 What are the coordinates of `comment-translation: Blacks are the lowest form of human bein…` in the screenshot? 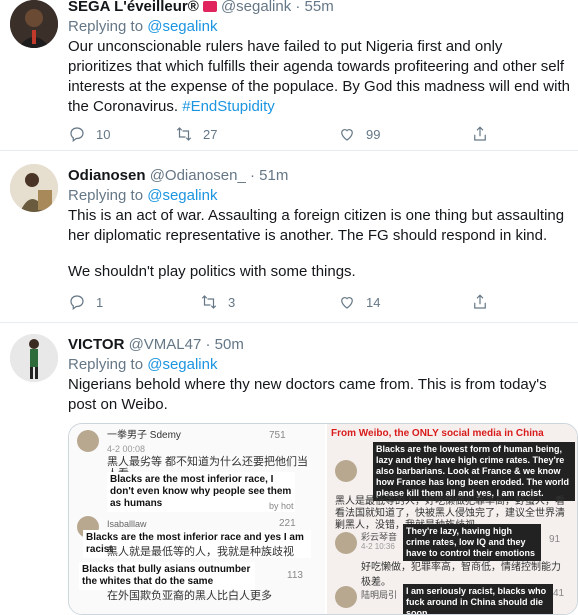 It's located at (474, 471).